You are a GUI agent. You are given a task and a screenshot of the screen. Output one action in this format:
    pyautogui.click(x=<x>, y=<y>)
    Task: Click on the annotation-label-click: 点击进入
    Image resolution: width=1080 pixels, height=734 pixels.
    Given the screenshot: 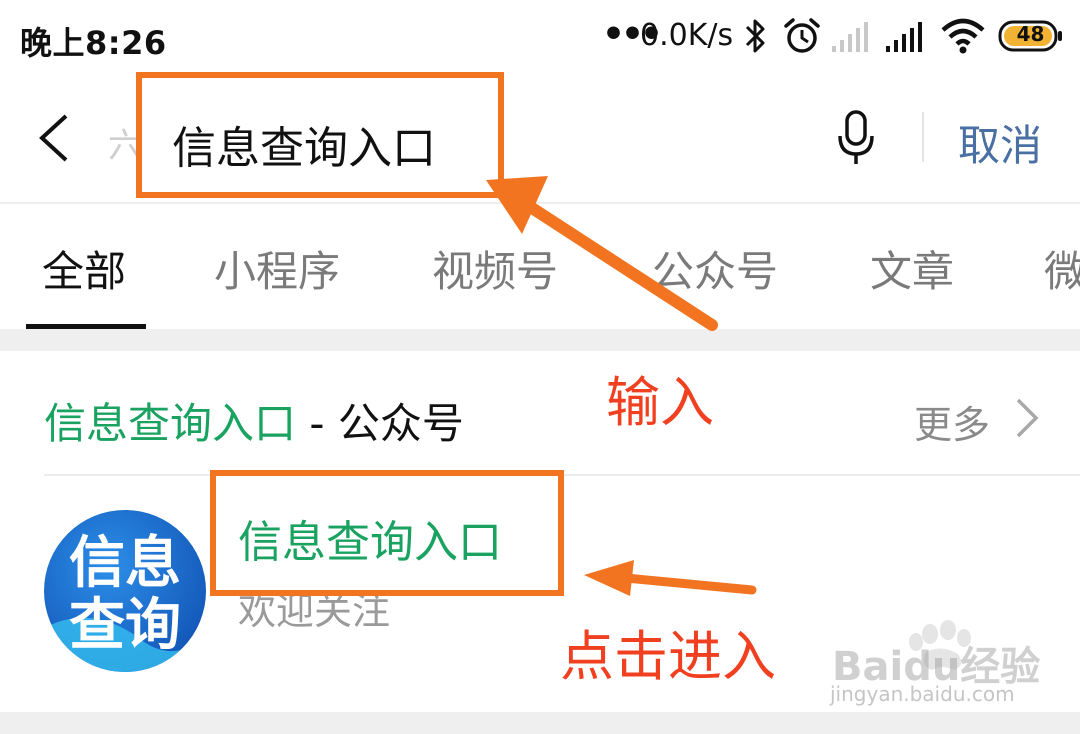 What is the action you would take?
    pyautogui.click(x=668, y=656)
    